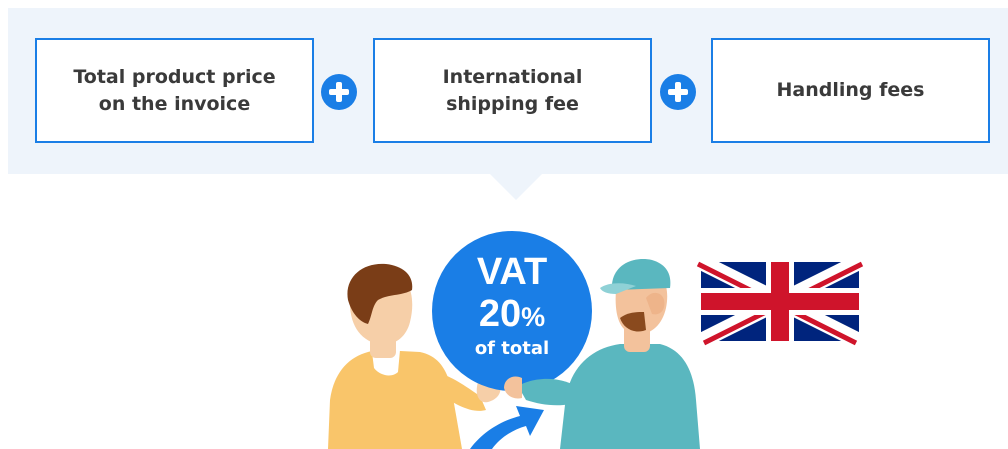  What do you see at coordinates (533, 317) in the screenshot?
I see `vat-percent-sign: %` at bounding box center [533, 317].